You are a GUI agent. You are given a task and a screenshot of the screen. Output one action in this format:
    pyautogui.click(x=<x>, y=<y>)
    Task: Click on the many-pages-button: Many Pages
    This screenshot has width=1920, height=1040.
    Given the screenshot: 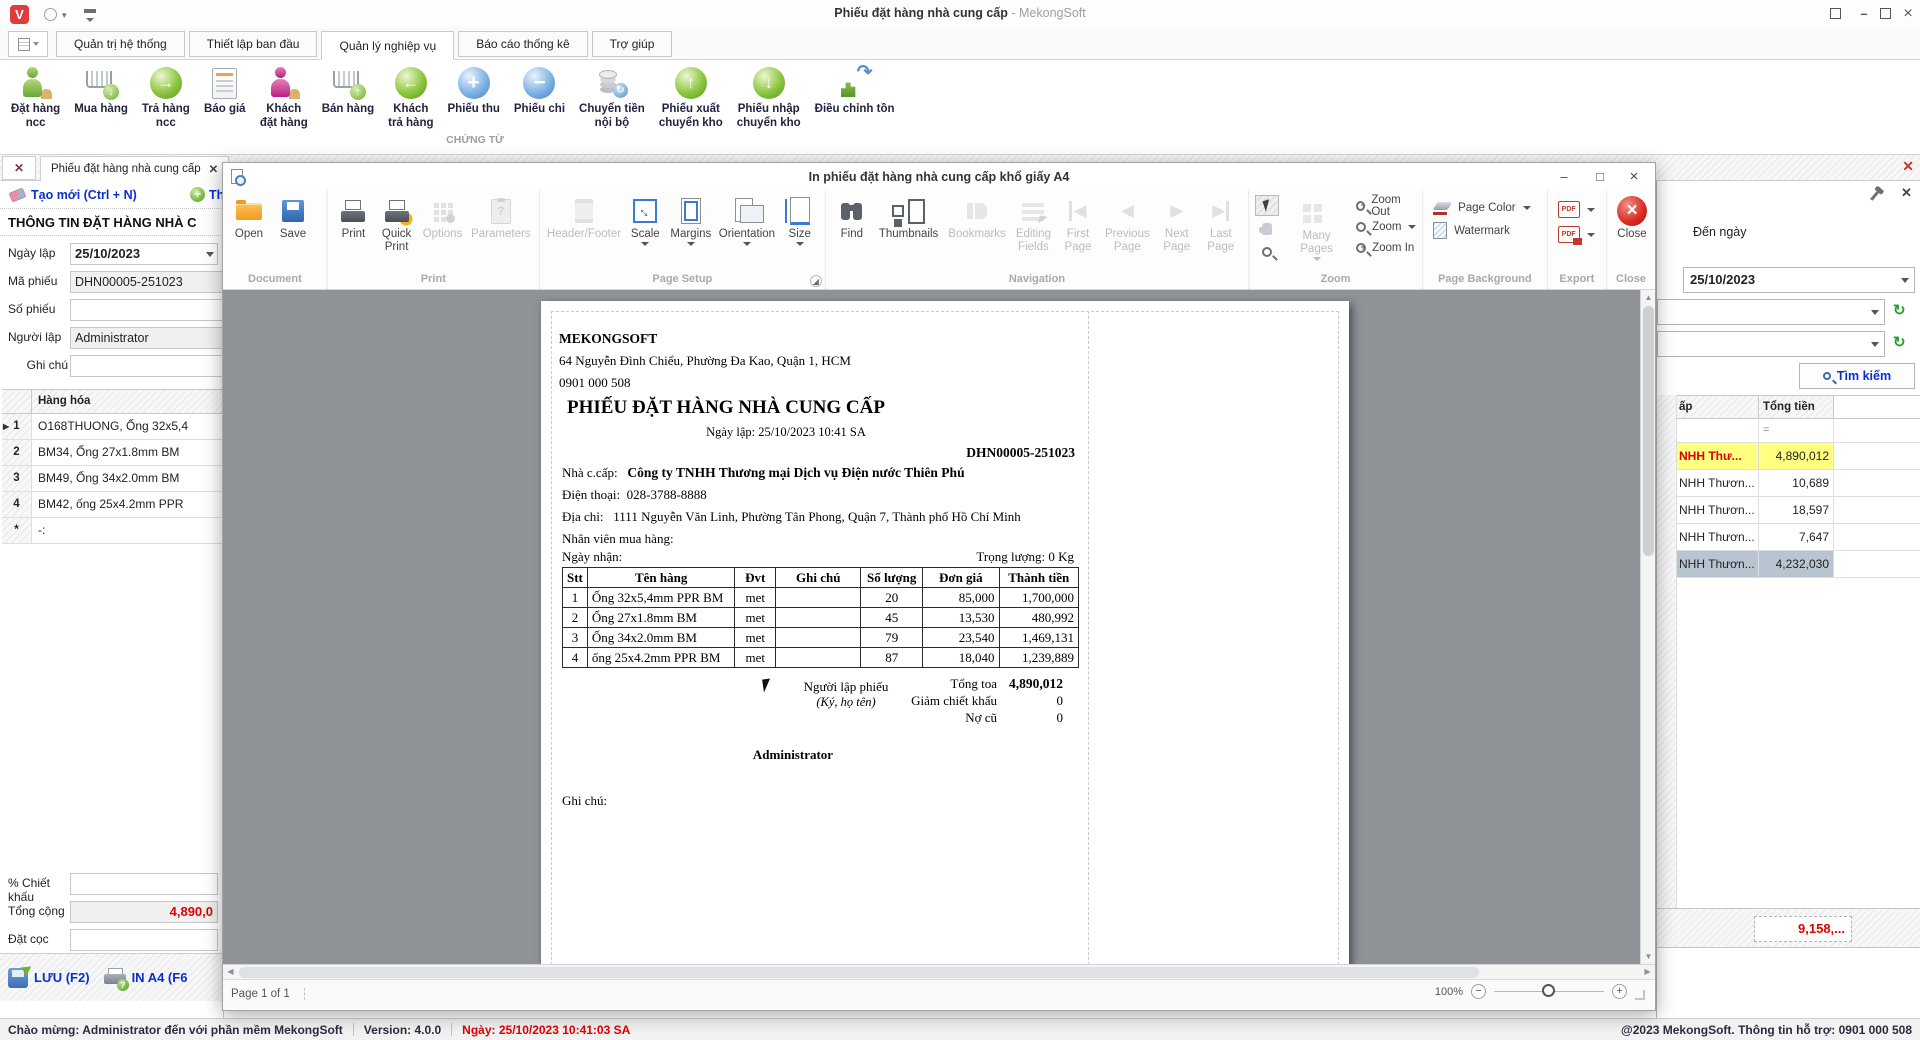 What is the action you would take?
    pyautogui.click(x=1316, y=229)
    